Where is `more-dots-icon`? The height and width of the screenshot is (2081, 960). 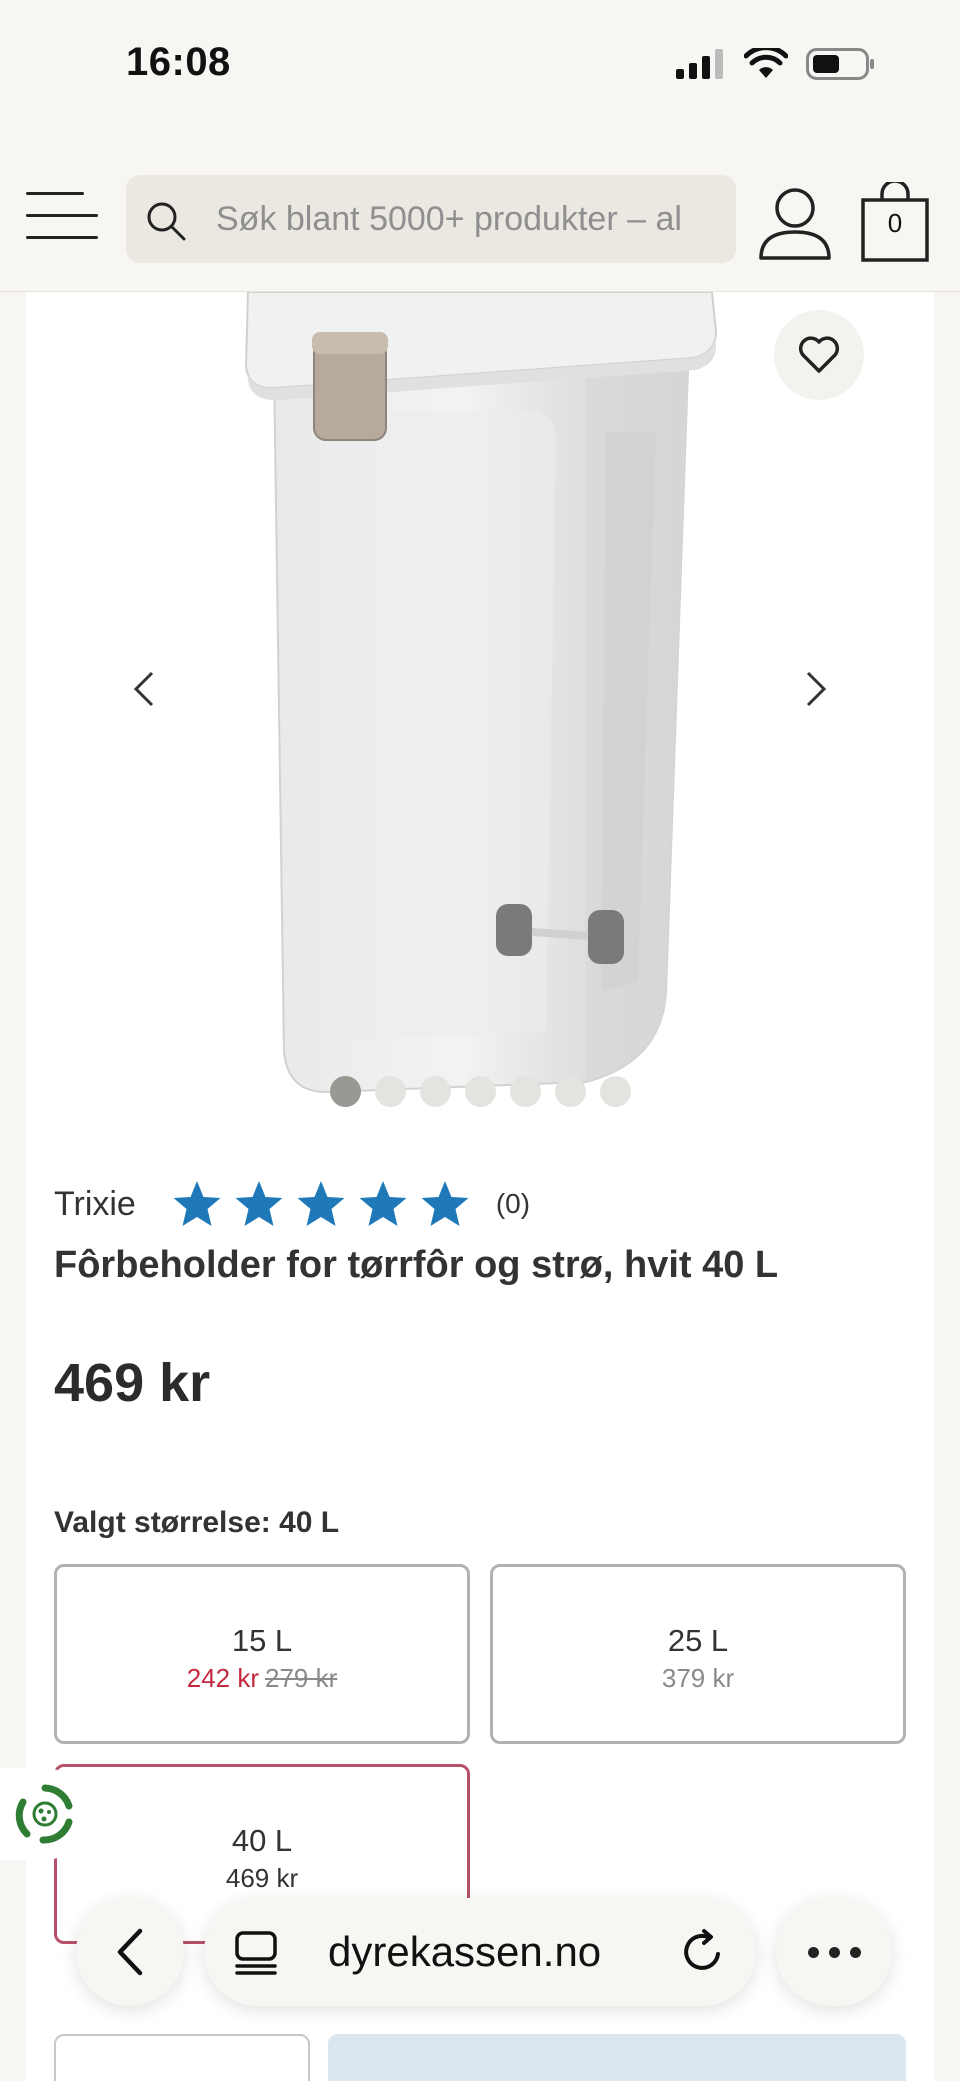 more-dots-icon is located at coordinates (813, 1952).